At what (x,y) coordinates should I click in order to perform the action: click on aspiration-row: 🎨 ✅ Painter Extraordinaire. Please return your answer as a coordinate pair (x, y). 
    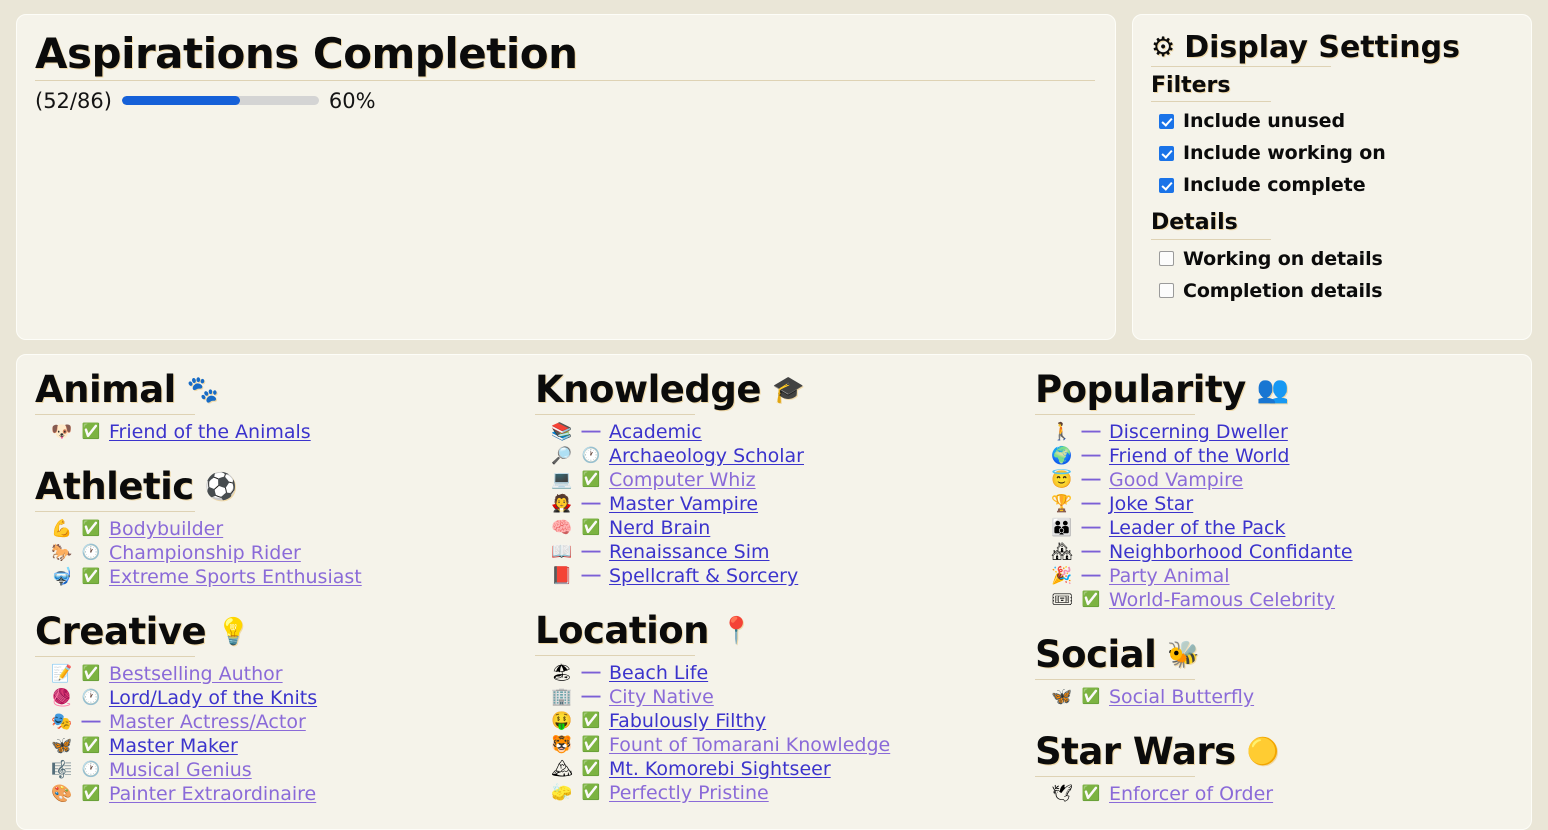
    Looking at the image, I should click on (285, 794).